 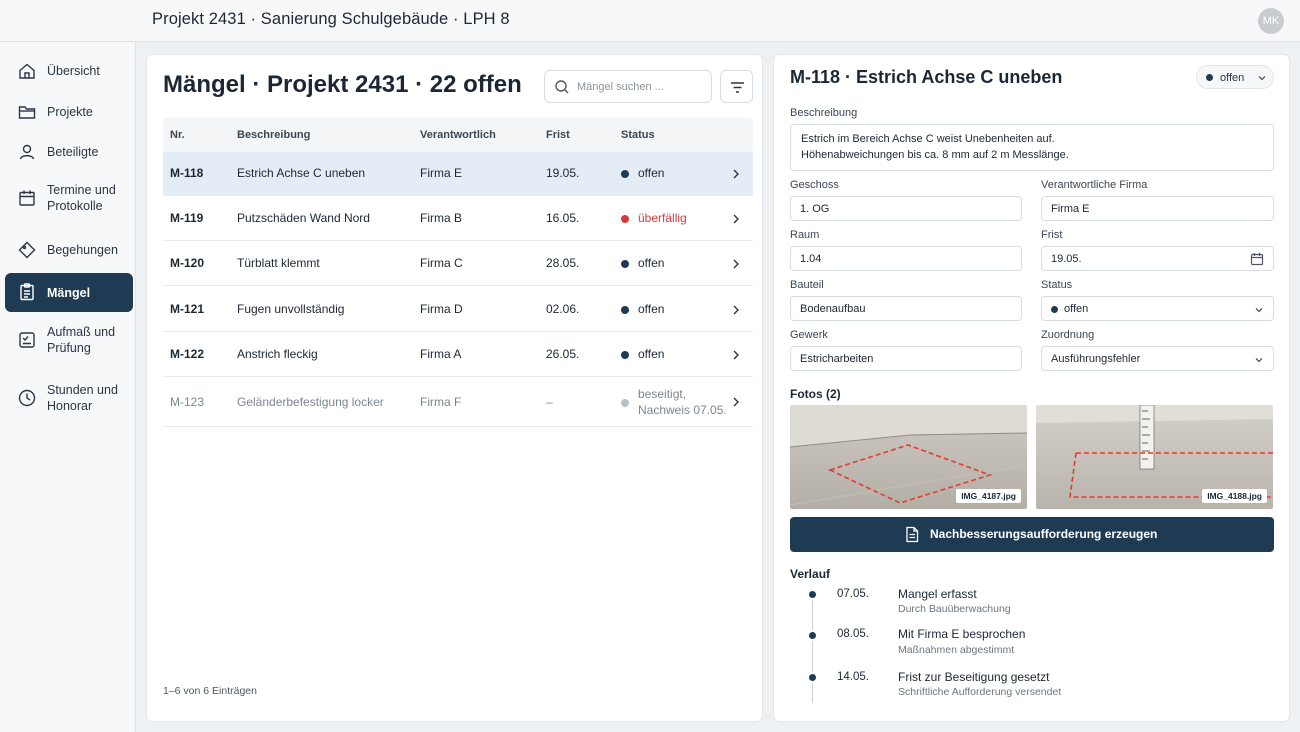 I want to click on gewerk-field: Estricharbeiten, so click(x=906, y=358).